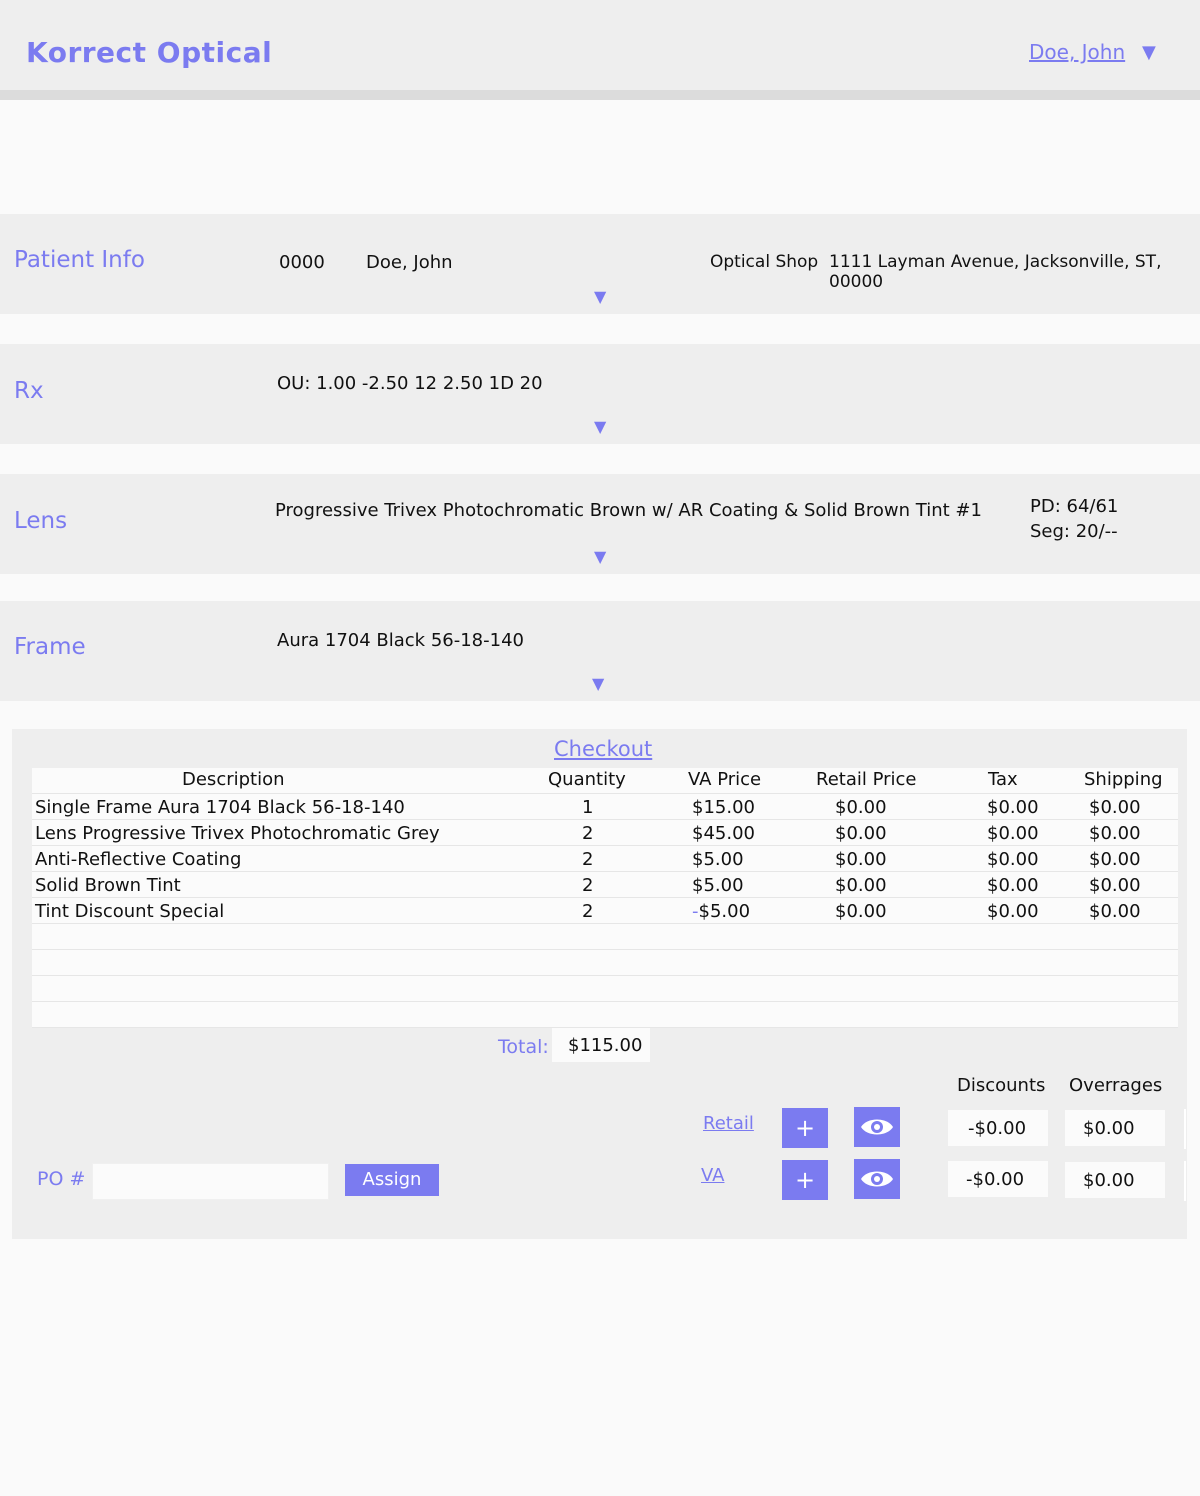 The image size is (1200, 1496). What do you see at coordinates (1123, 779) in the screenshot?
I see `column-header-shipping: Shipping` at bounding box center [1123, 779].